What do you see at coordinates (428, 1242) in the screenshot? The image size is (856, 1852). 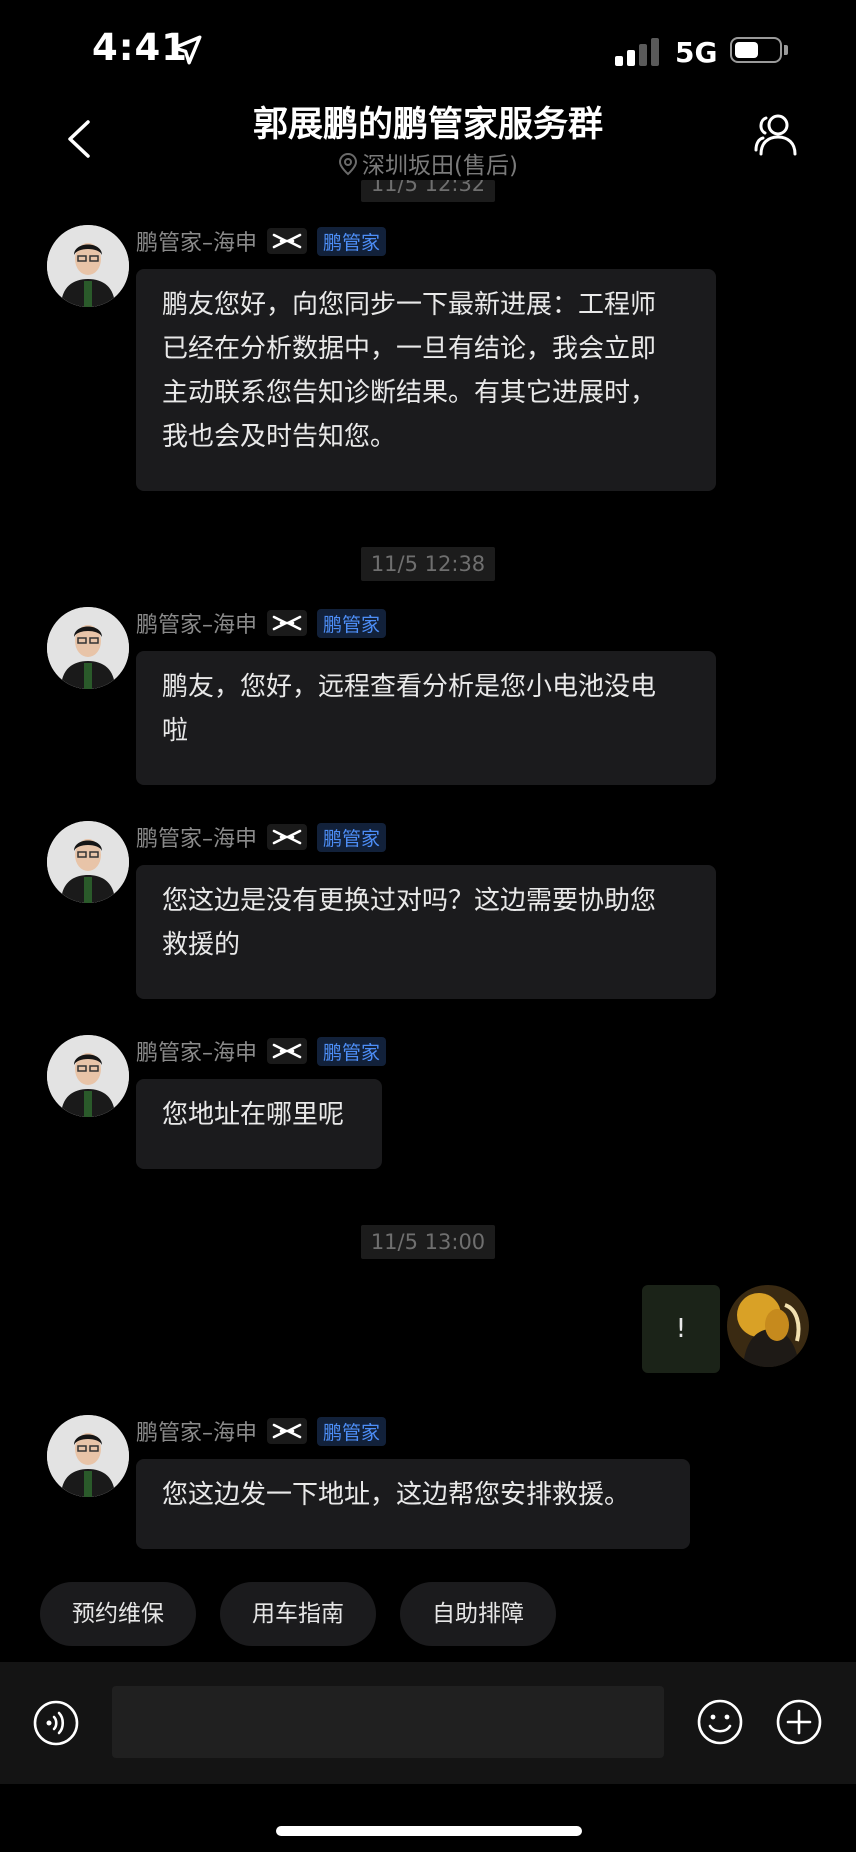 I see `timestamp-chip: 11/5 13:00` at bounding box center [428, 1242].